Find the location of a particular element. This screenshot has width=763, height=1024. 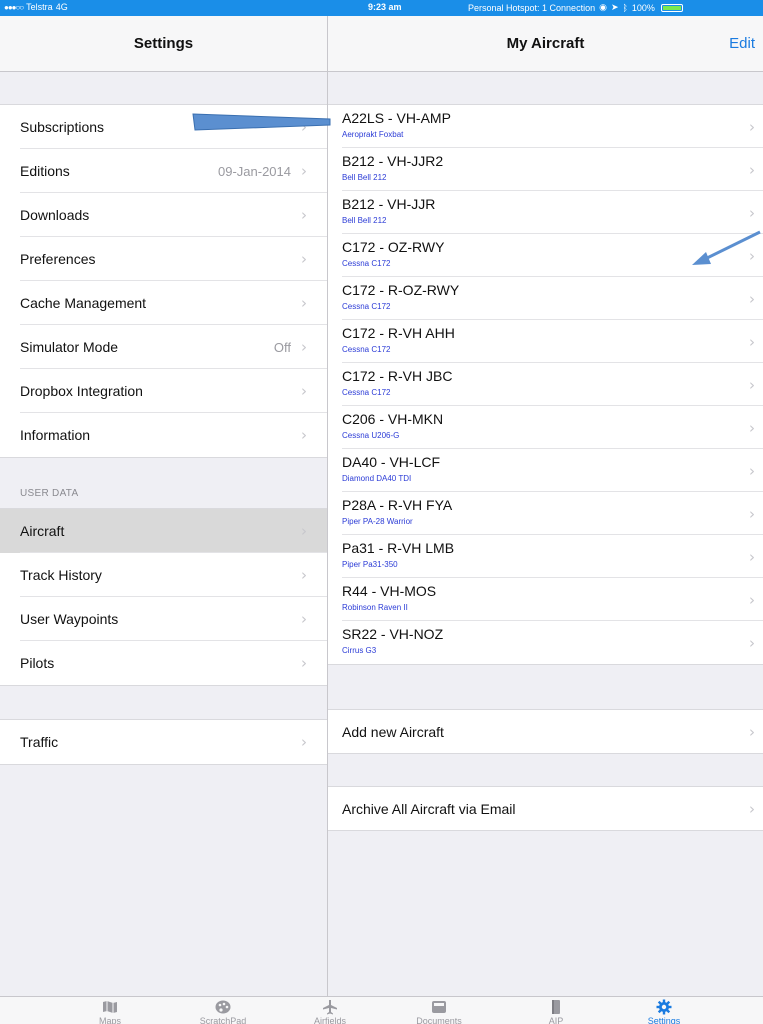

gear-icon is located at coordinates (664, 1007).